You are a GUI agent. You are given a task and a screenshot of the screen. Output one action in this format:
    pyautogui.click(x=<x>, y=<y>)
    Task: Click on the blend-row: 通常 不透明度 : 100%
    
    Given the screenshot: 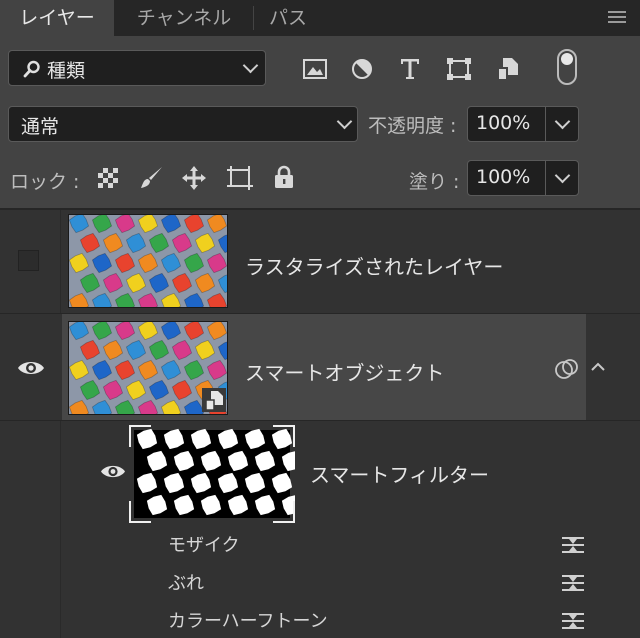 What is the action you would take?
    pyautogui.click(x=320, y=124)
    